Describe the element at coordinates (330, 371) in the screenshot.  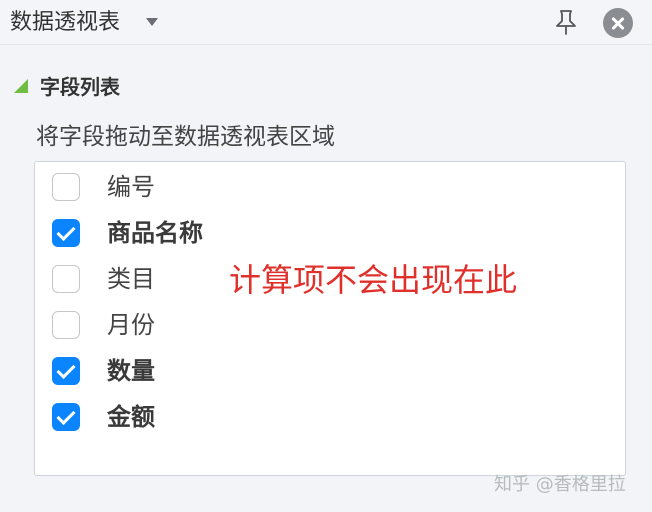
I see `field-row-quantity: 数量` at that location.